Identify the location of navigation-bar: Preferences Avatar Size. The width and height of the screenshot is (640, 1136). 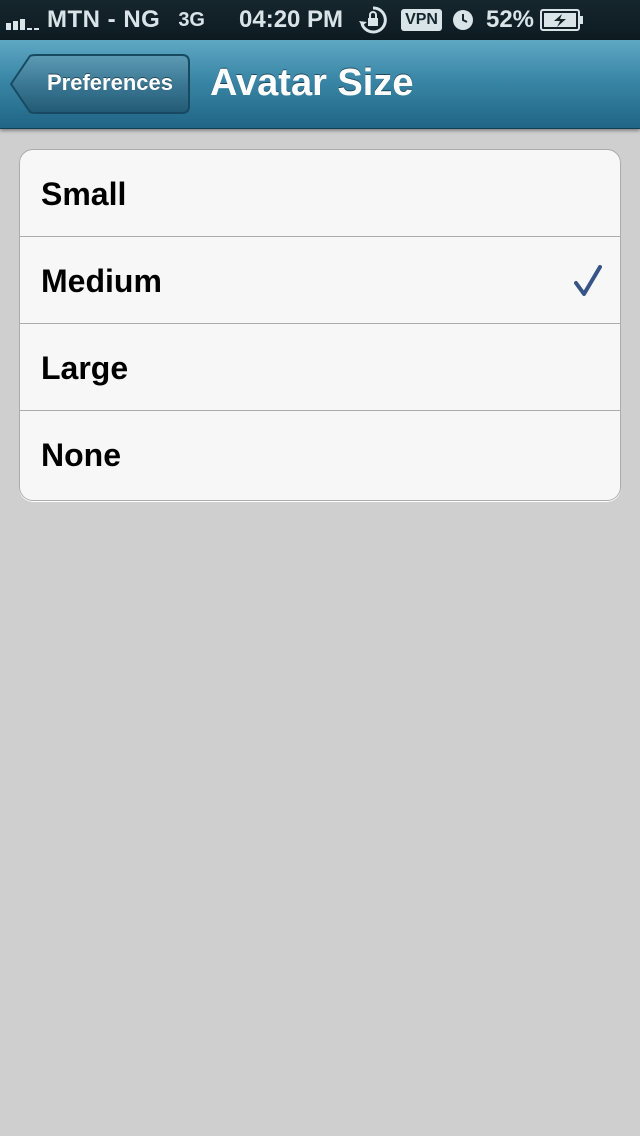
(320, 84).